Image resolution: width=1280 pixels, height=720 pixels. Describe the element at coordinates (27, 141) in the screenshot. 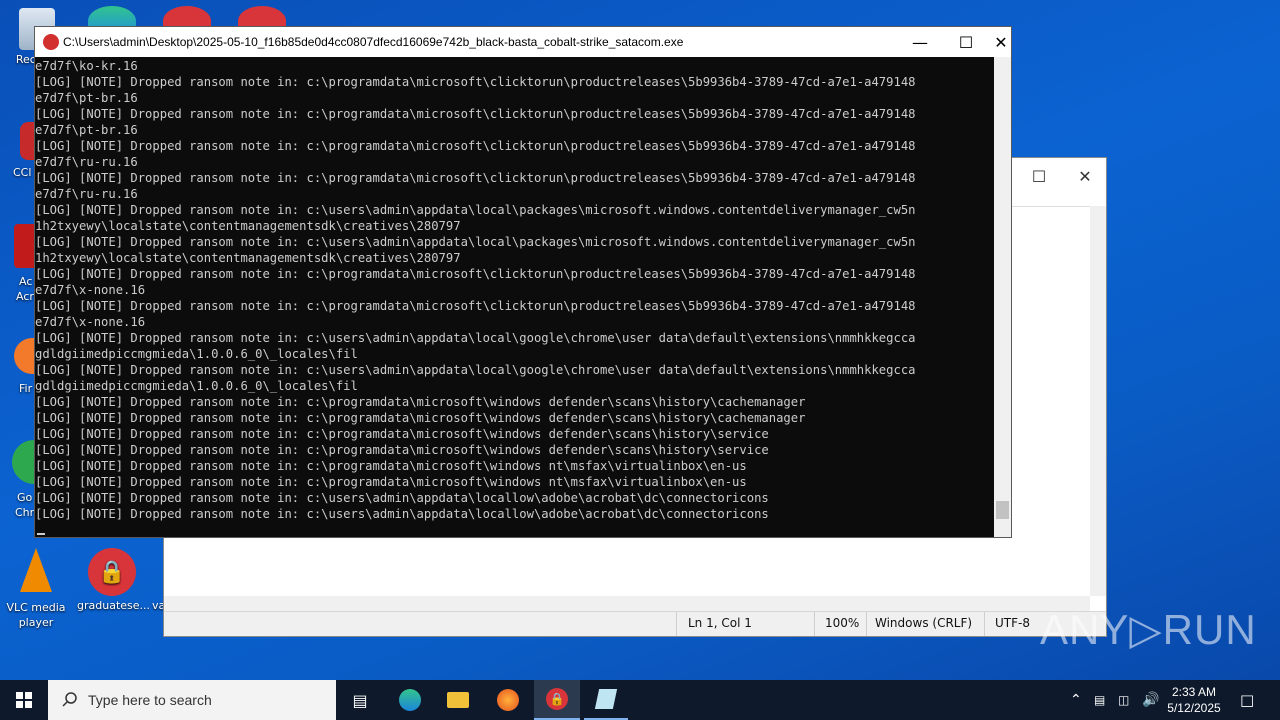

I see `ccleaner-icon` at that location.